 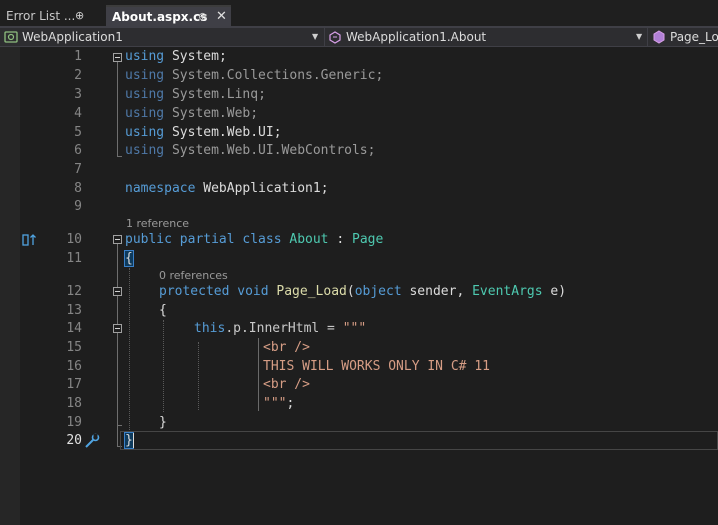 What do you see at coordinates (286, 347) in the screenshot?
I see `code-line-15: <br />` at bounding box center [286, 347].